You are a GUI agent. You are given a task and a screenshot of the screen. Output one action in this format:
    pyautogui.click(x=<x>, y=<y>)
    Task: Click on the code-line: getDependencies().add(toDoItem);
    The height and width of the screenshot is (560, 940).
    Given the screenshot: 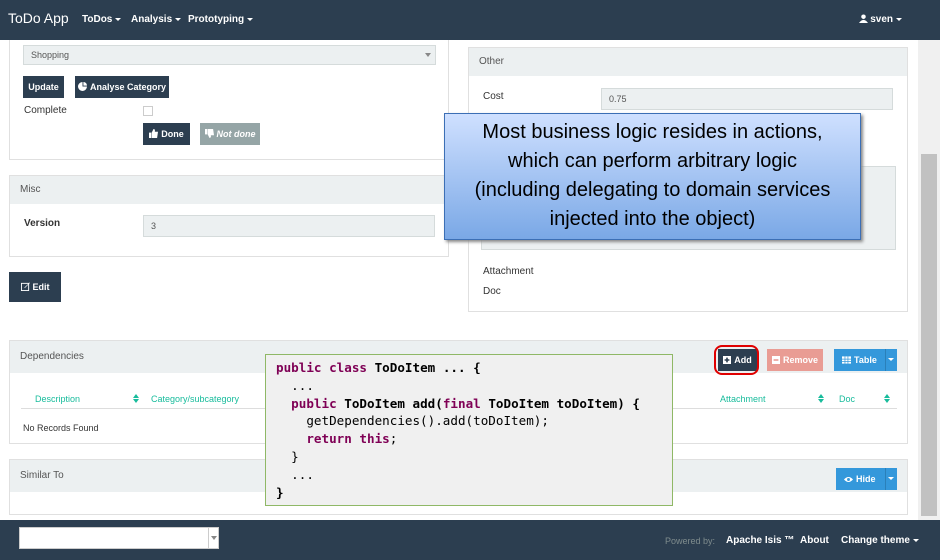 What is the action you would take?
    pyautogui.click(x=412, y=421)
    